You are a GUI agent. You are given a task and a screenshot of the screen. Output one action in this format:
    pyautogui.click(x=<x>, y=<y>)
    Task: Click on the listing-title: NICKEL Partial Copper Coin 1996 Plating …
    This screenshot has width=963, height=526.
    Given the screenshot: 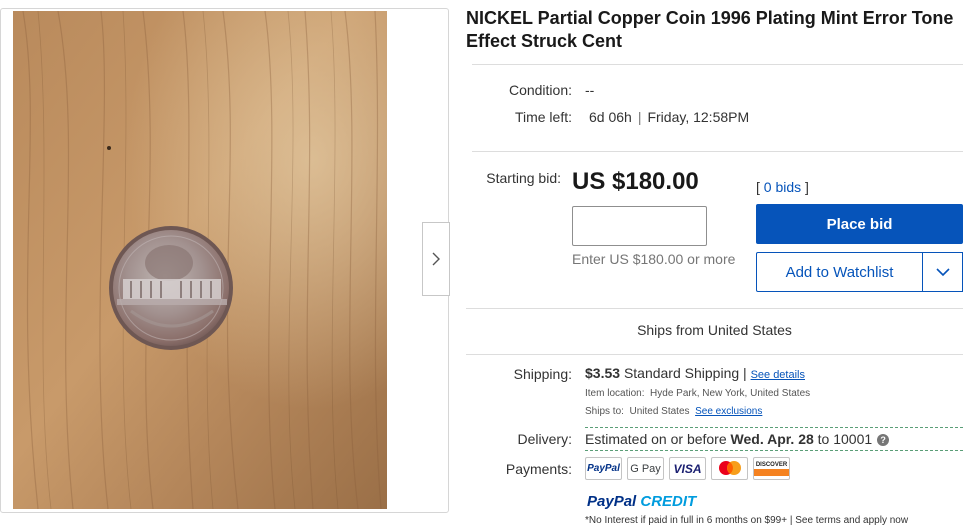 What is the action you would take?
    pyautogui.click(x=710, y=29)
    